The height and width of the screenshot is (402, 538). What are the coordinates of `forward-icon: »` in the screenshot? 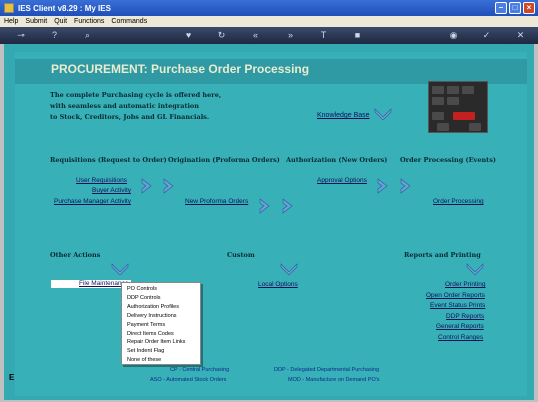 It's located at (290, 35).